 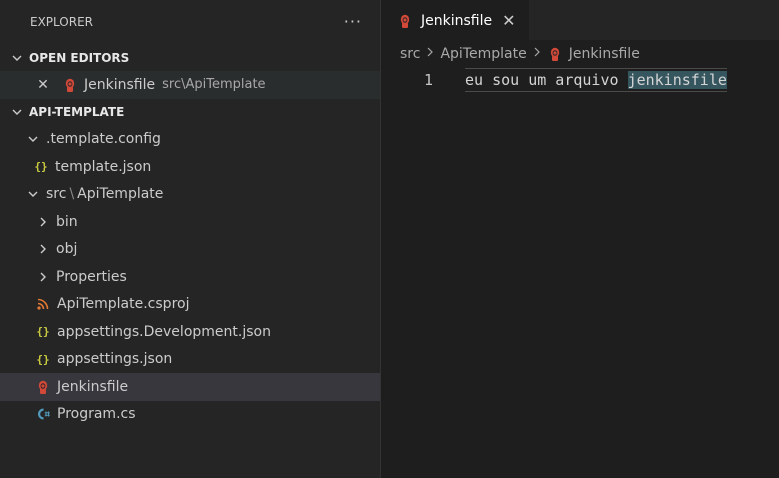 I want to click on tree-folder-template-config: .template.config, so click(x=190, y=140).